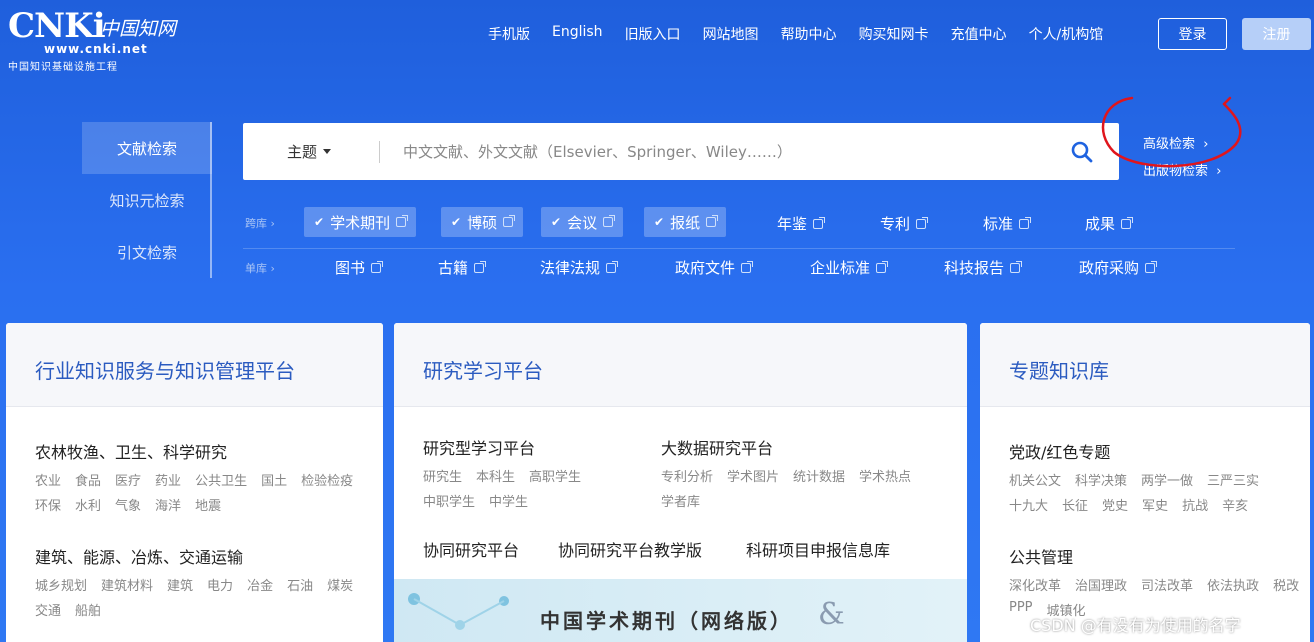  What do you see at coordinates (471, 549) in the screenshot?
I see `link-collab: 协同研究平台` at bounding box center [471, 549].